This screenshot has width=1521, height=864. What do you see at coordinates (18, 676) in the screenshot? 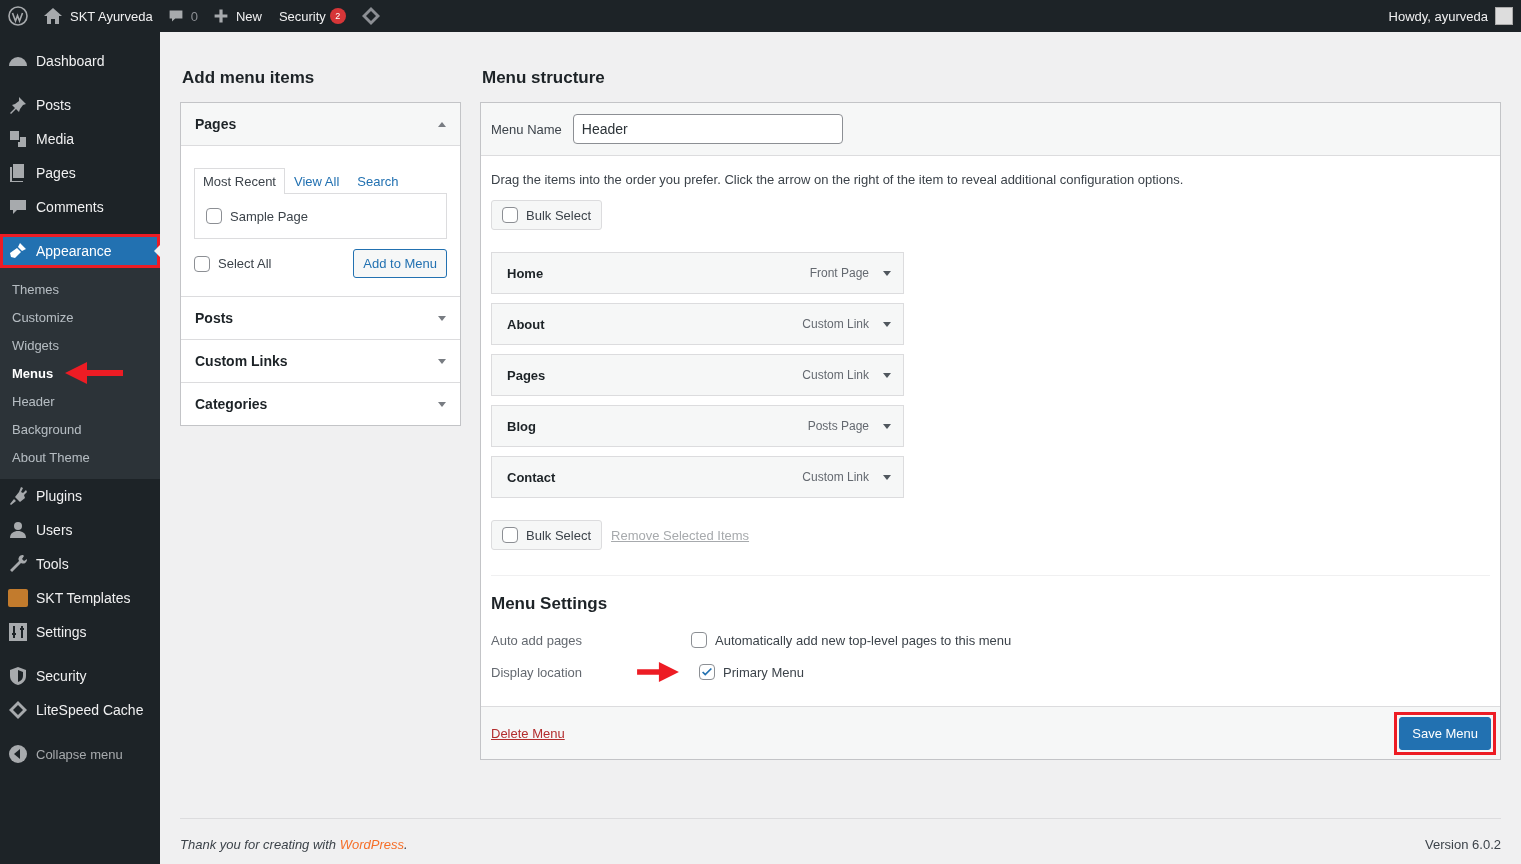
I see `shield-icon` at bounding box center [18, 676].